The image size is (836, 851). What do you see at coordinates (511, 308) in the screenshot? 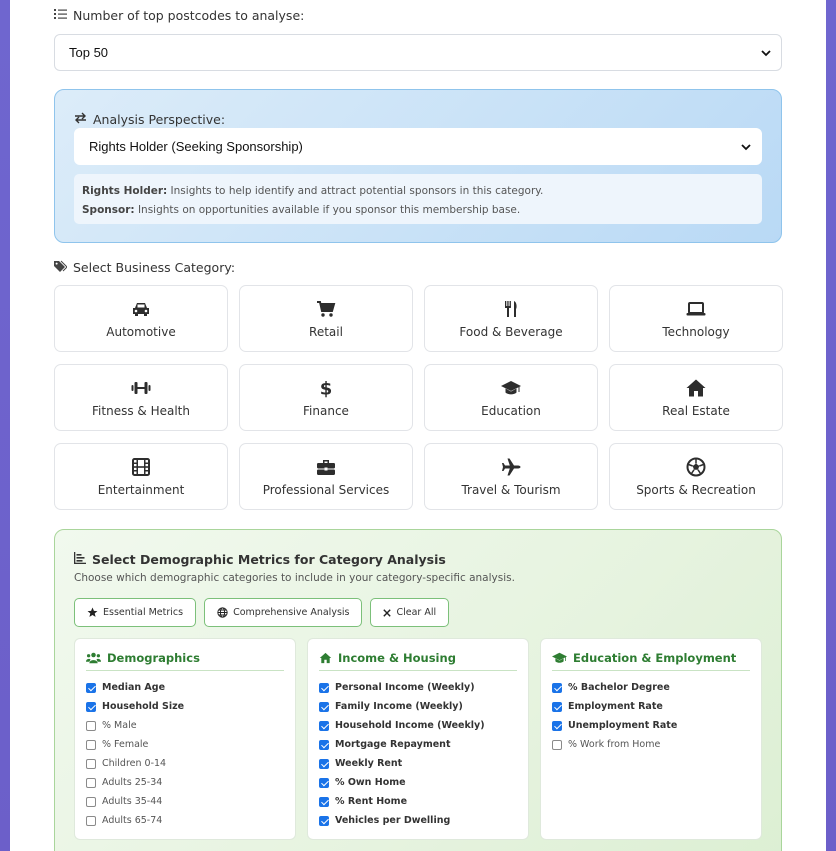
I see `utensils-icon` at bounding box center [511, 308].